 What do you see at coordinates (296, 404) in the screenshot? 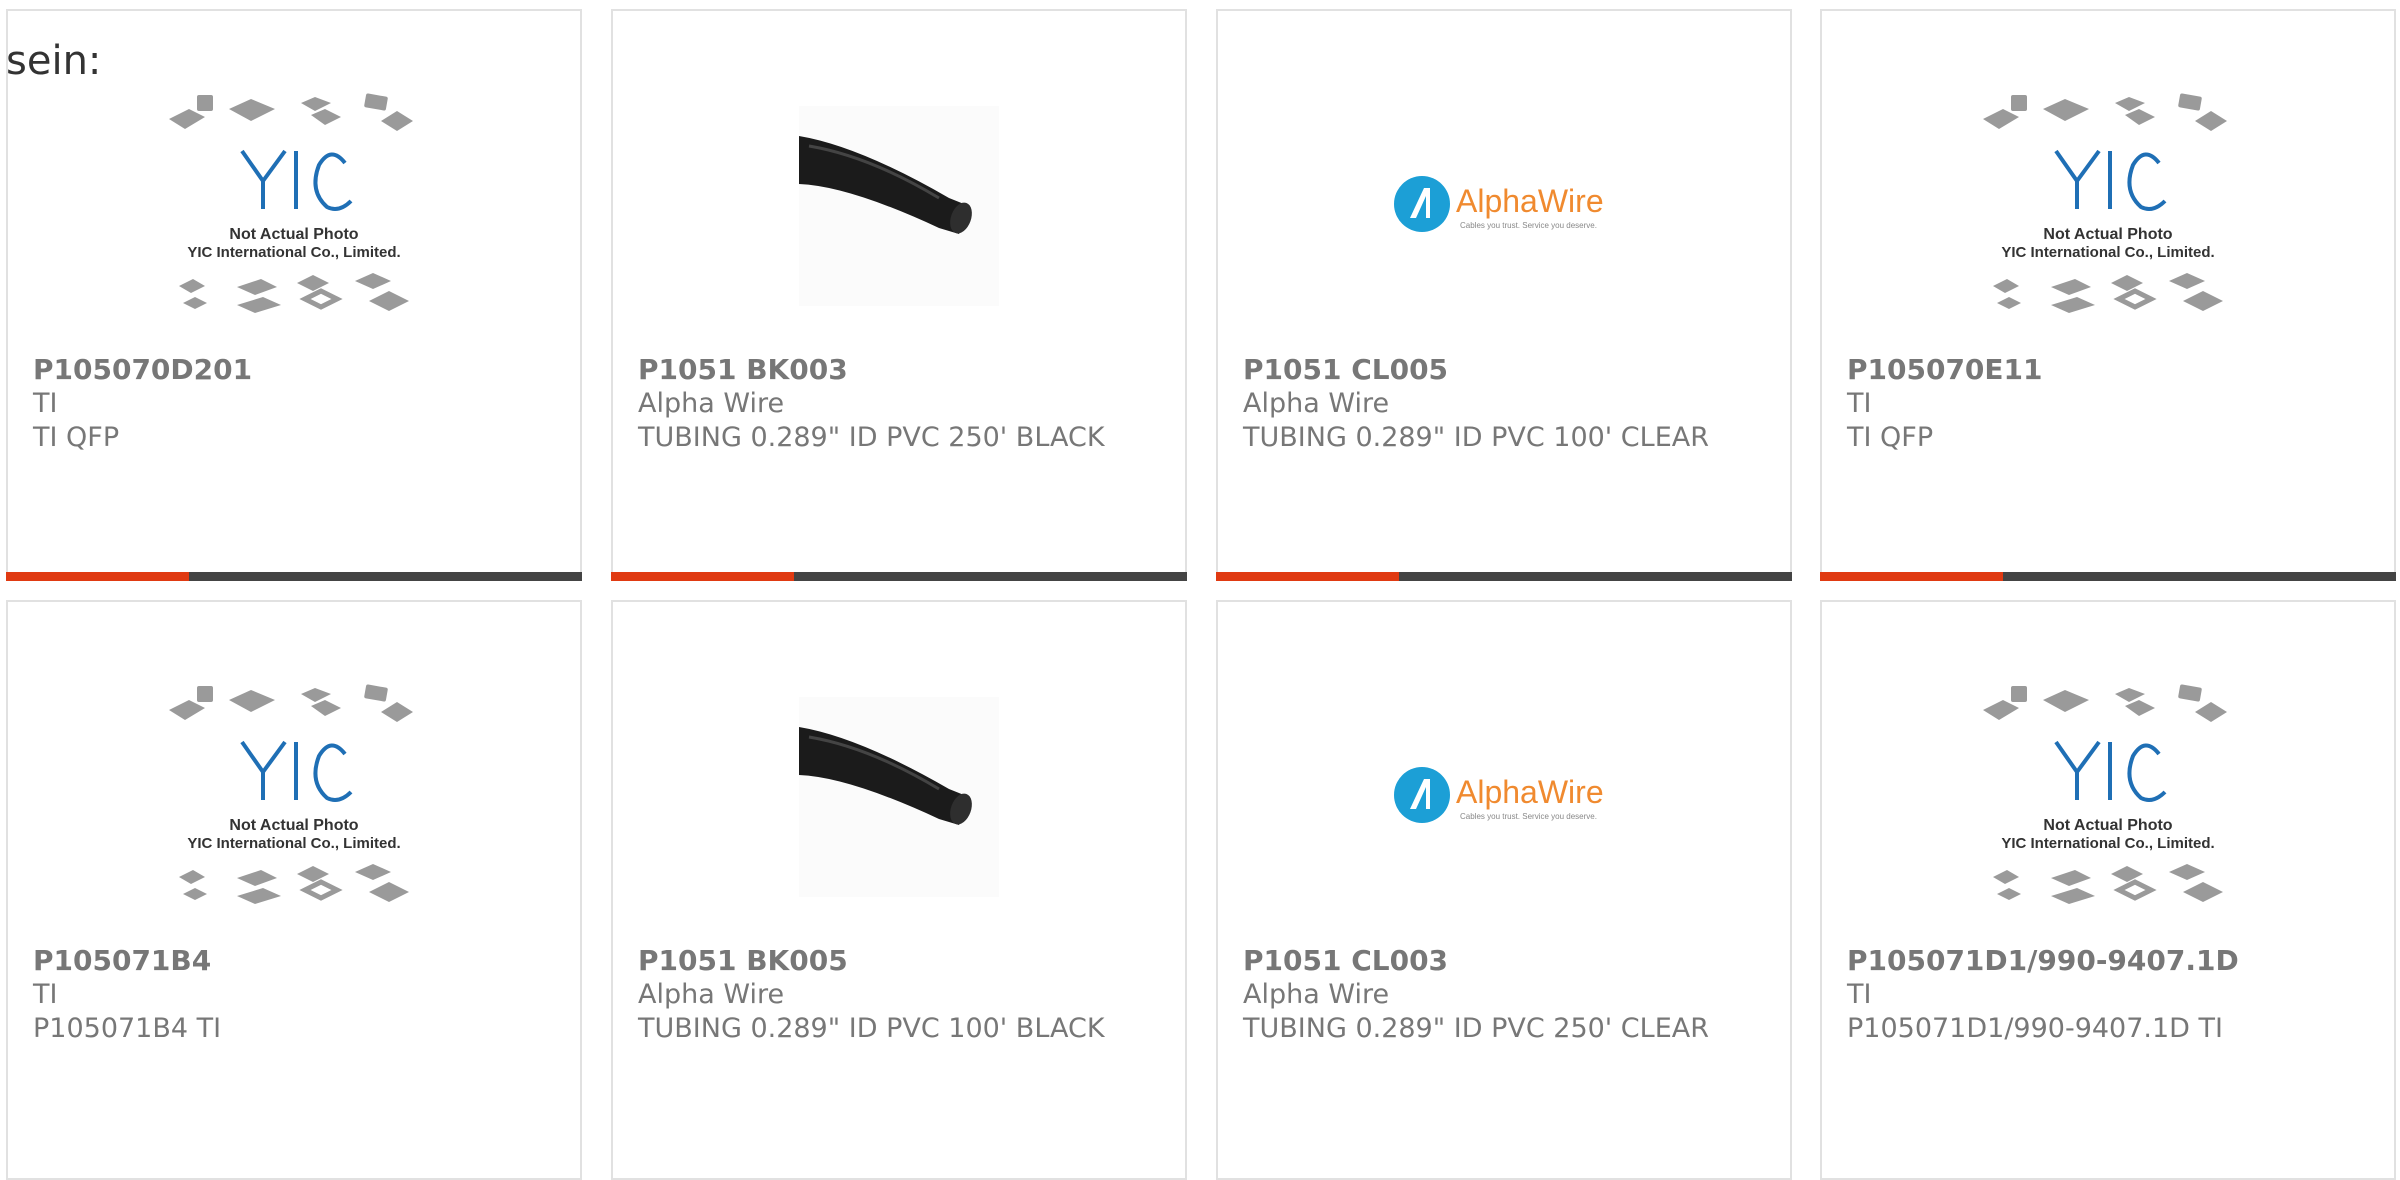
I see `product-meta: P105070D201 TI TI QFP` at bounding box center [296, 404].